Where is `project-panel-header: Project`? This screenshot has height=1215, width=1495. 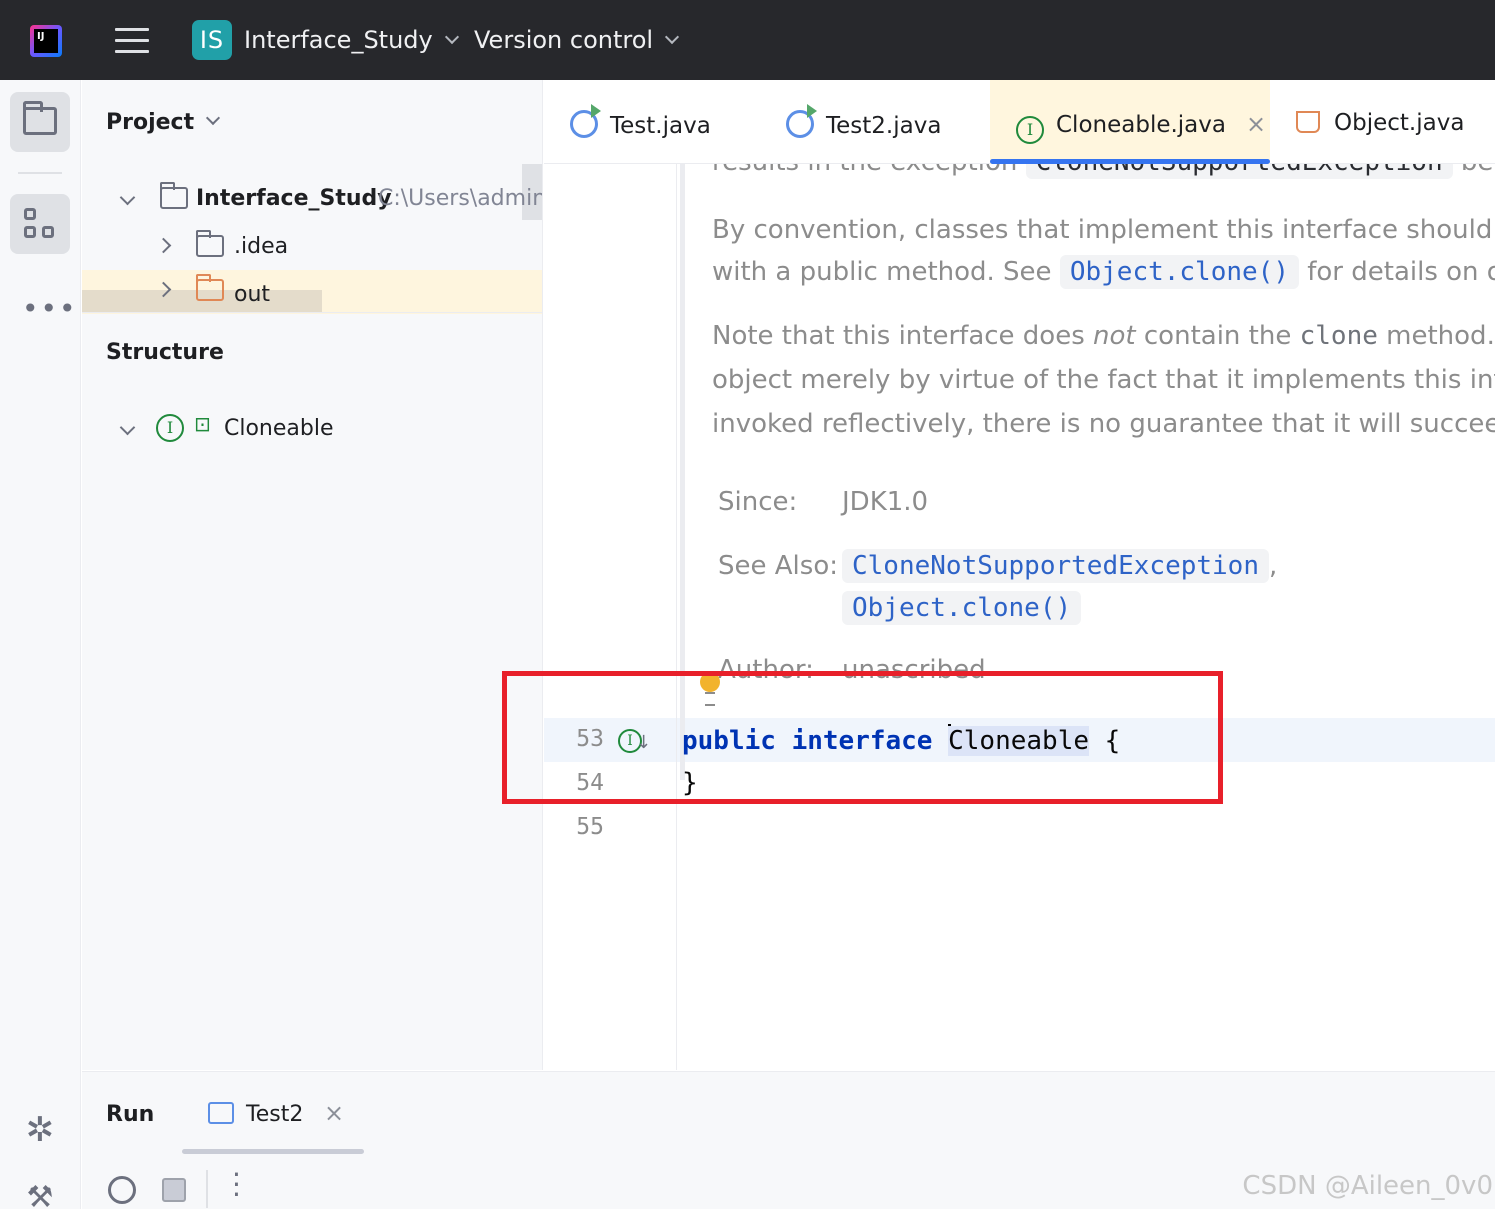 project-panel-header: Project is located at coordinates (163, 122).